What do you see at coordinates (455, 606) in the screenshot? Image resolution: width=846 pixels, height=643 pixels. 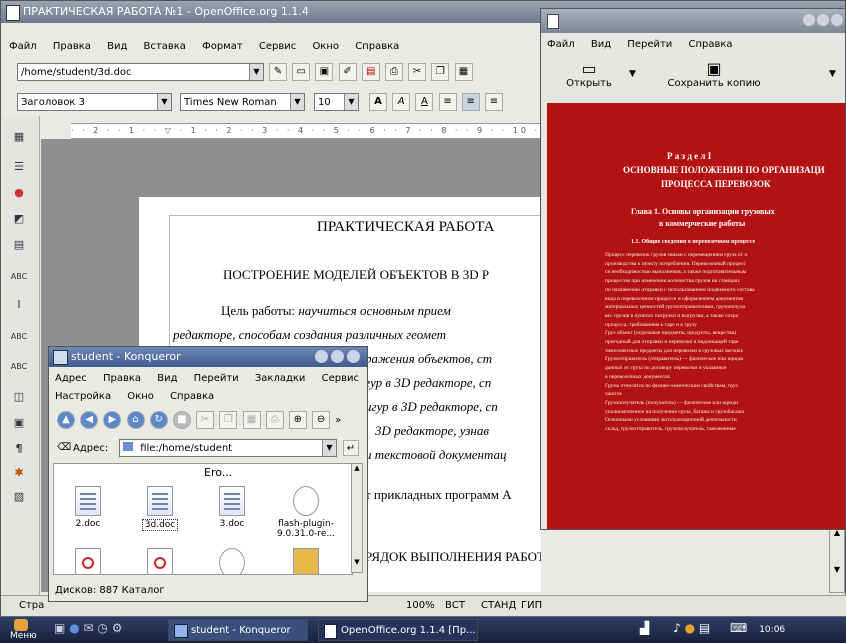 I see `status-insert-mode: ВСТ` at bounding box center [455, 606].